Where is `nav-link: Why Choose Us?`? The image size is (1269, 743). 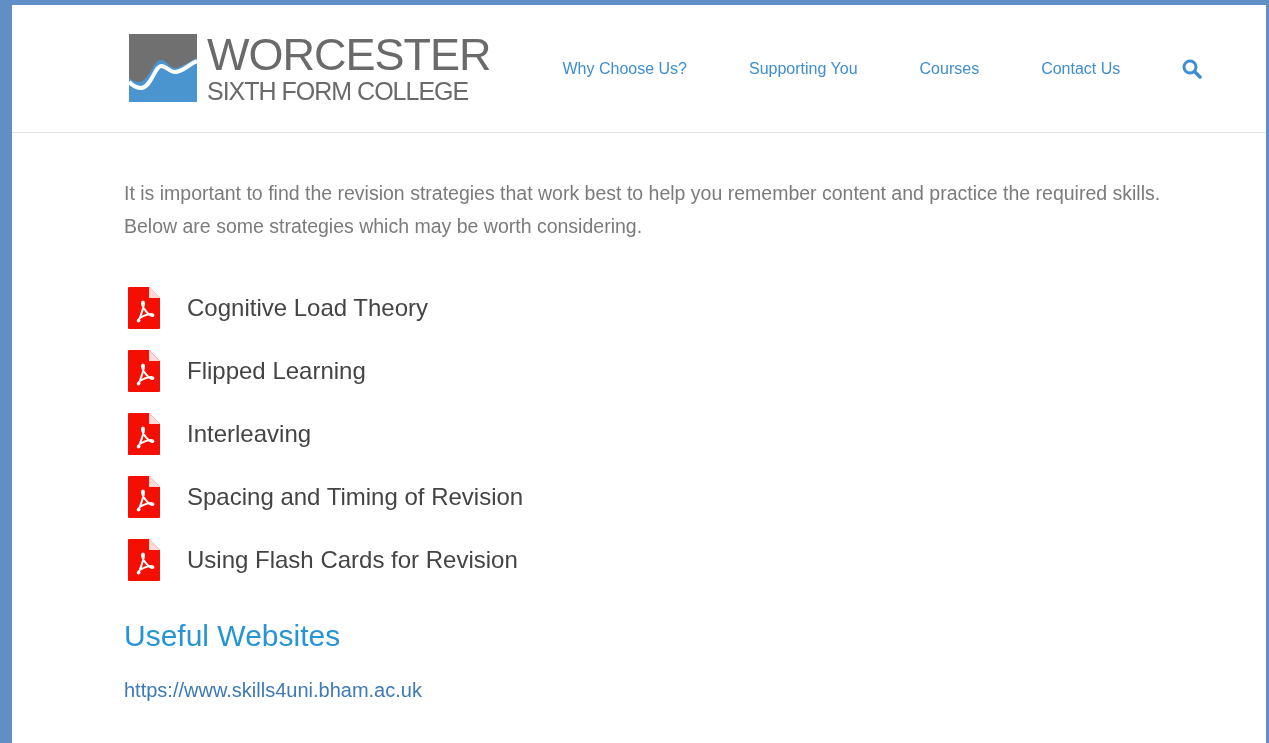
nav-link: Why Choose Us? is located at coordinates (624, 68).